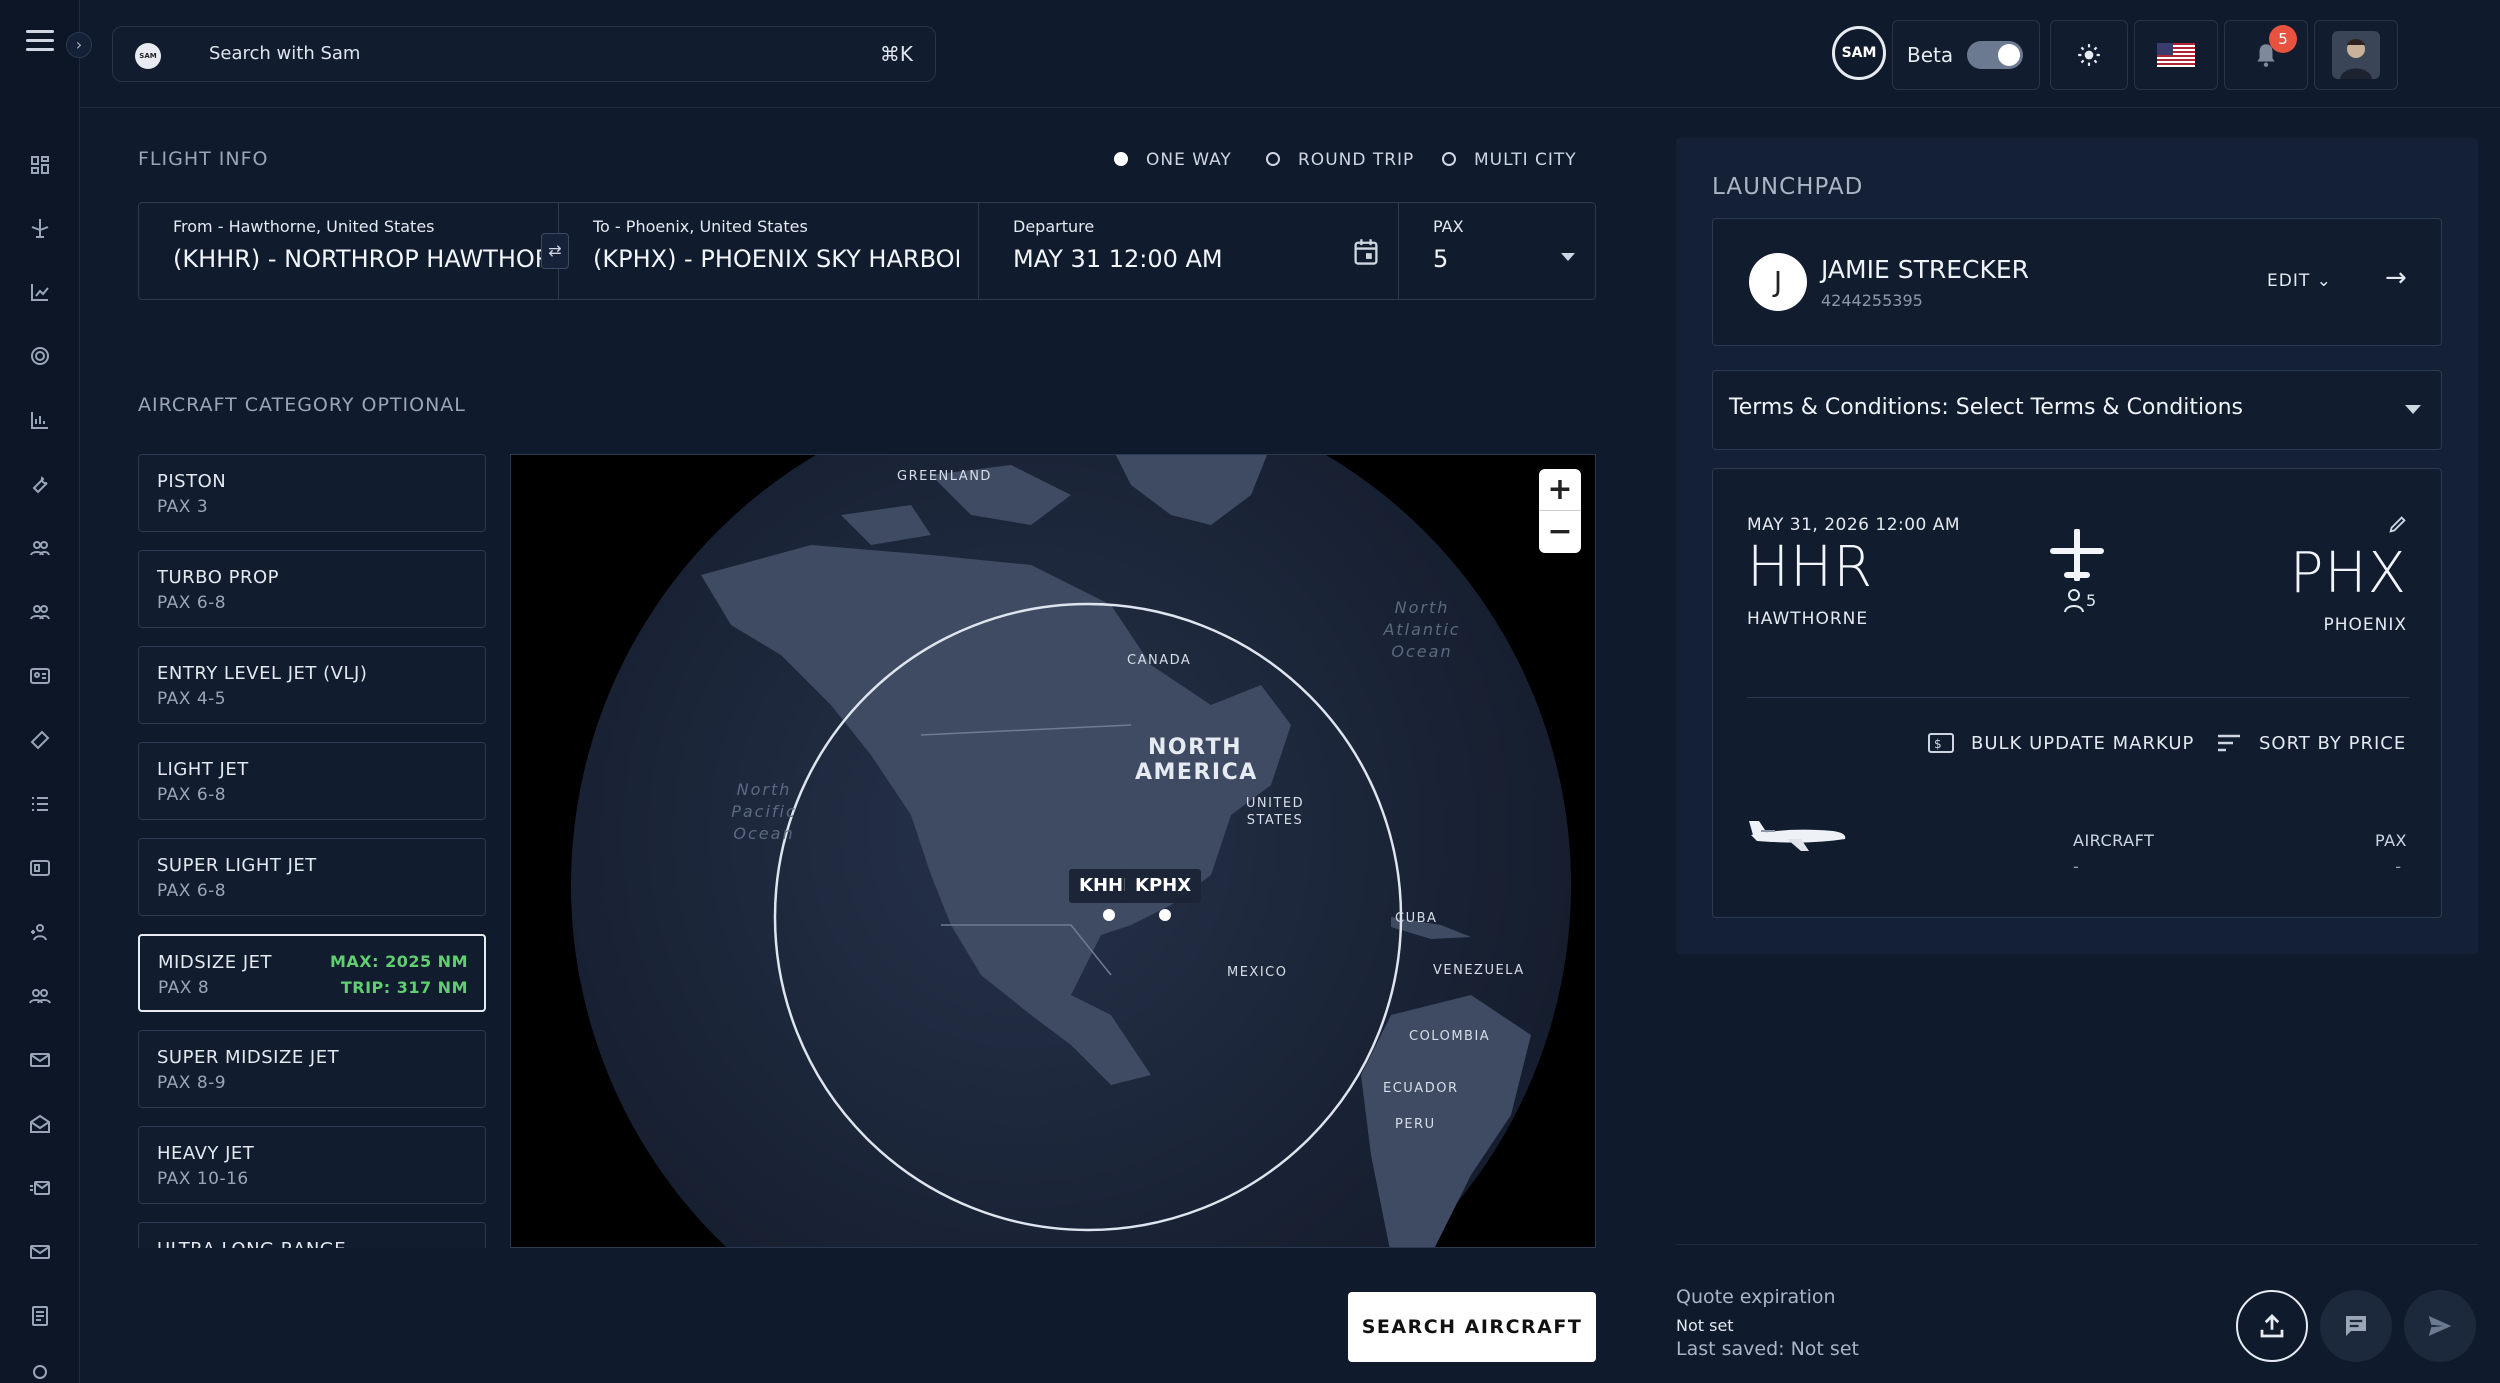 The width and height of the screenshot is (2500, 1383). I want to click on origin-pin, so click(1109, 915).